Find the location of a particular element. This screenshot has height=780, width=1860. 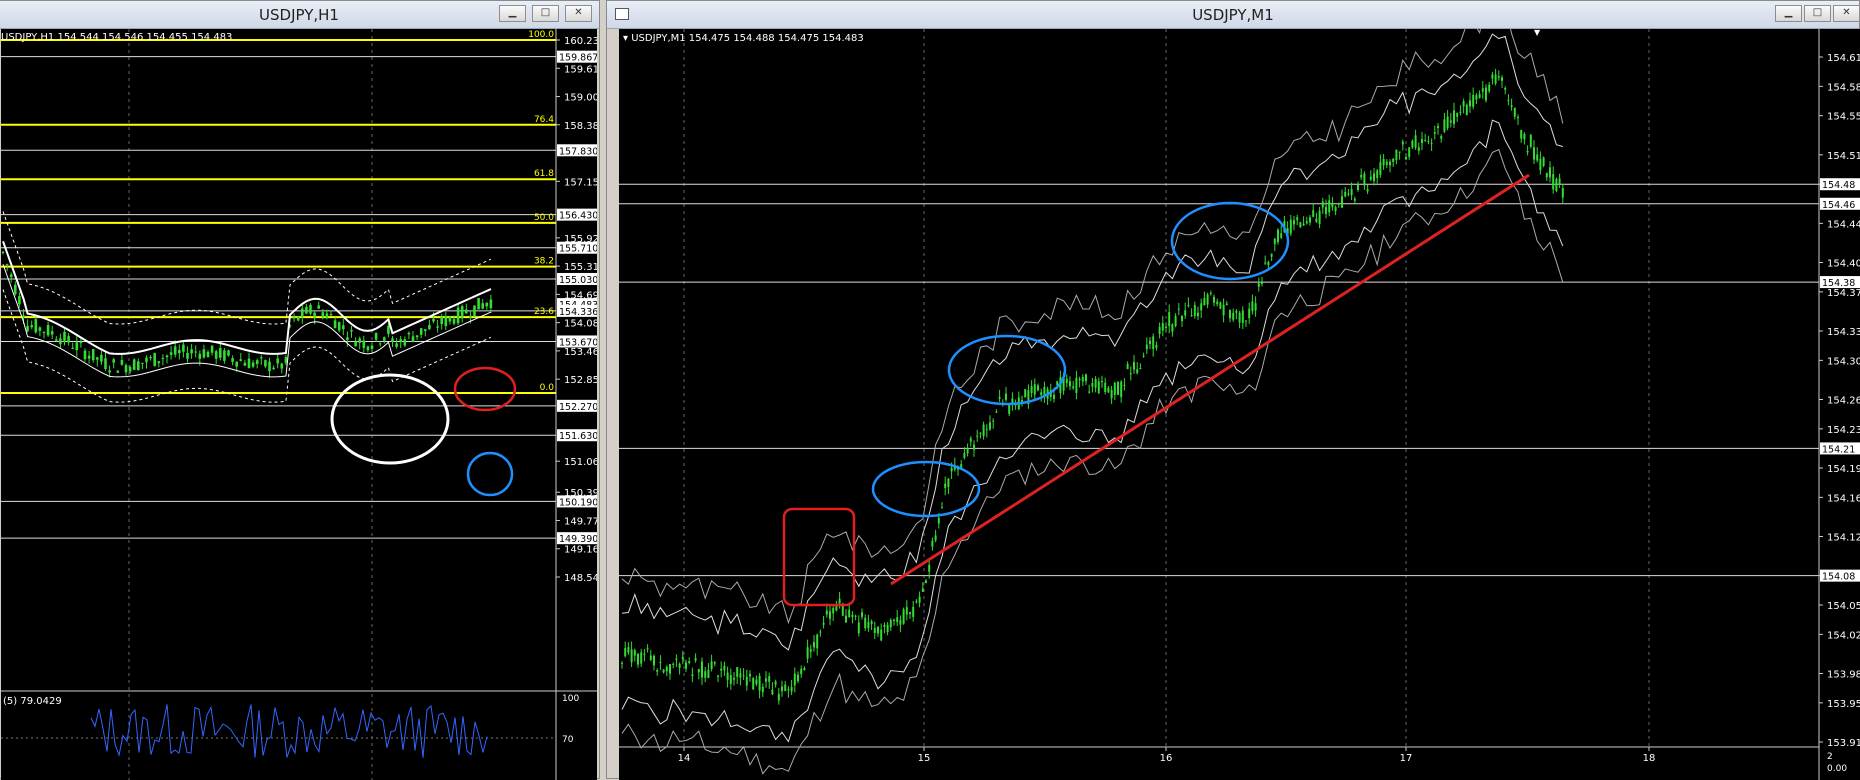

price-tick-label: 154.51 is located at coordinates (1843, 156).